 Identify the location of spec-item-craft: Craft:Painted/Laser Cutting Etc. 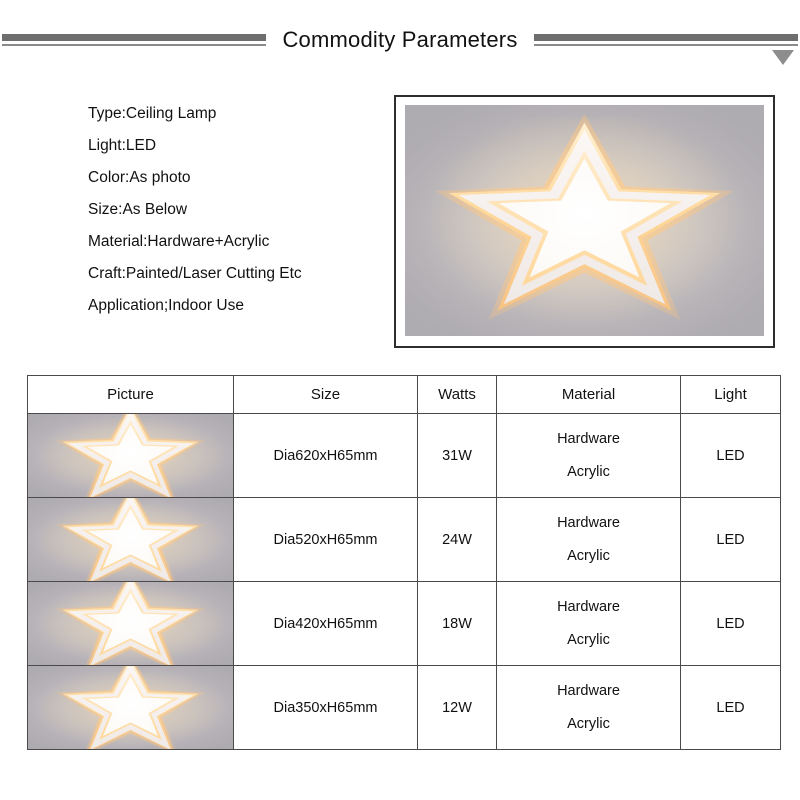
(195, 273).